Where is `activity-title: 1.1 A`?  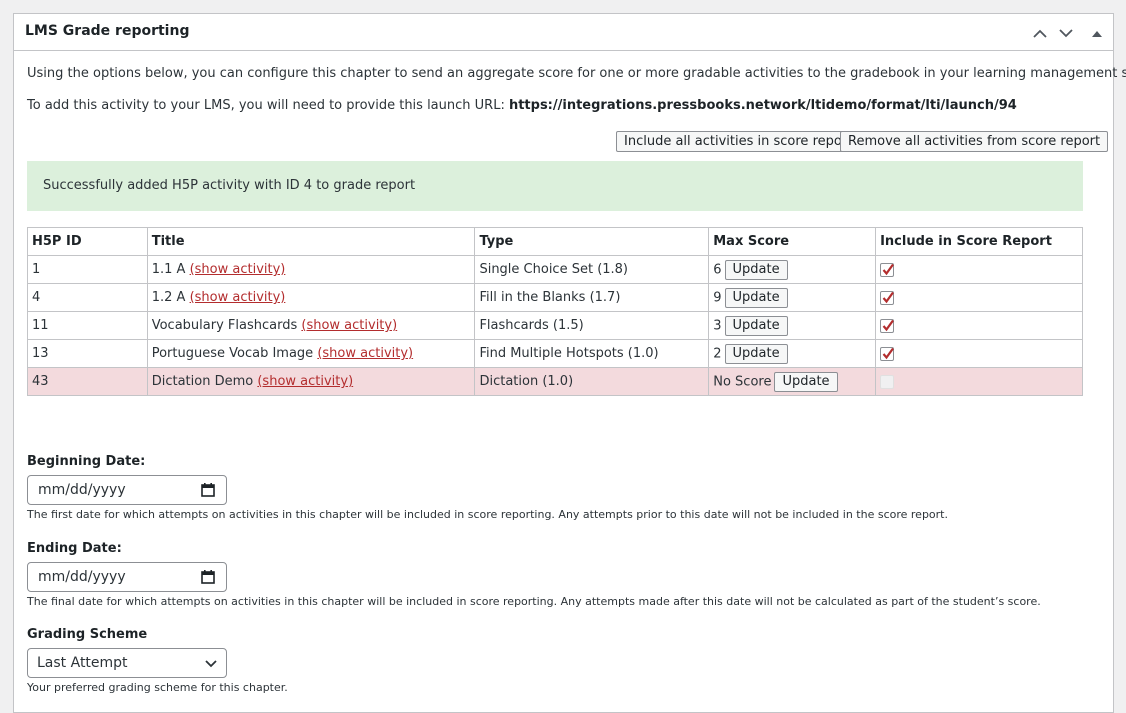 activity-title: 1.1 A is located at coordinates (168, 269).